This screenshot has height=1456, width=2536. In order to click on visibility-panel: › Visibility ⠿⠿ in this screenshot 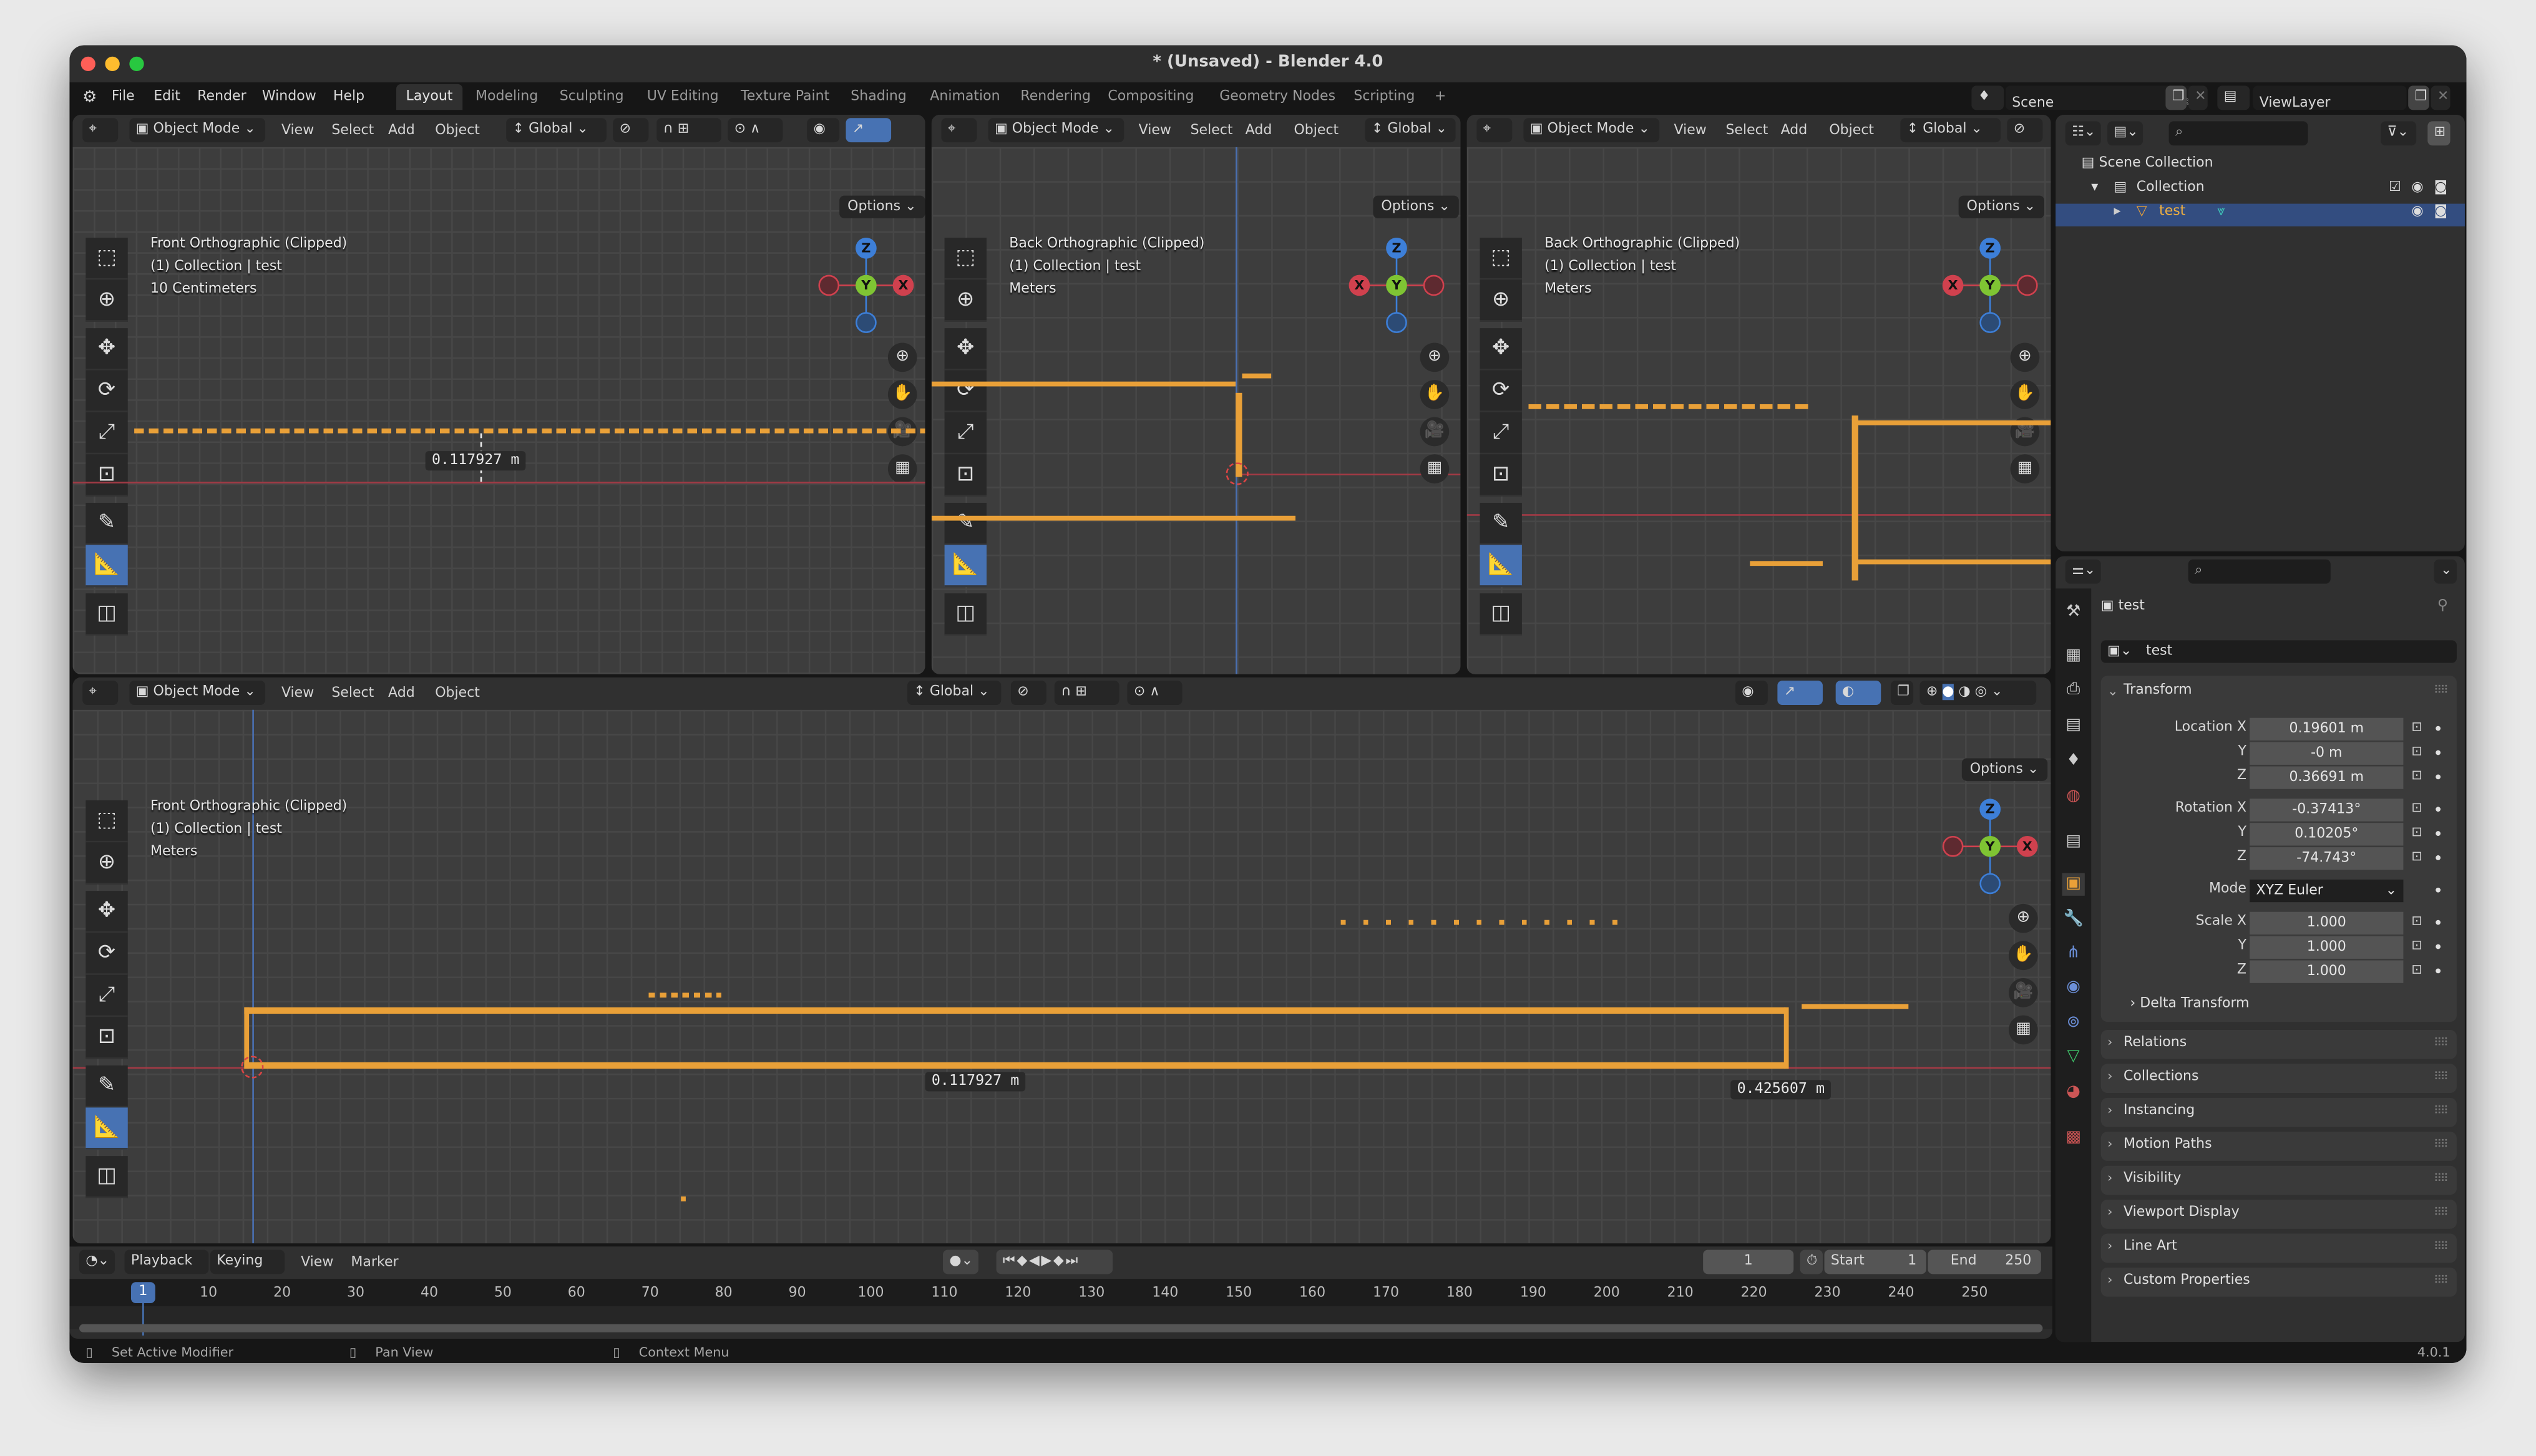, I will do `click(2278, 1180)`.